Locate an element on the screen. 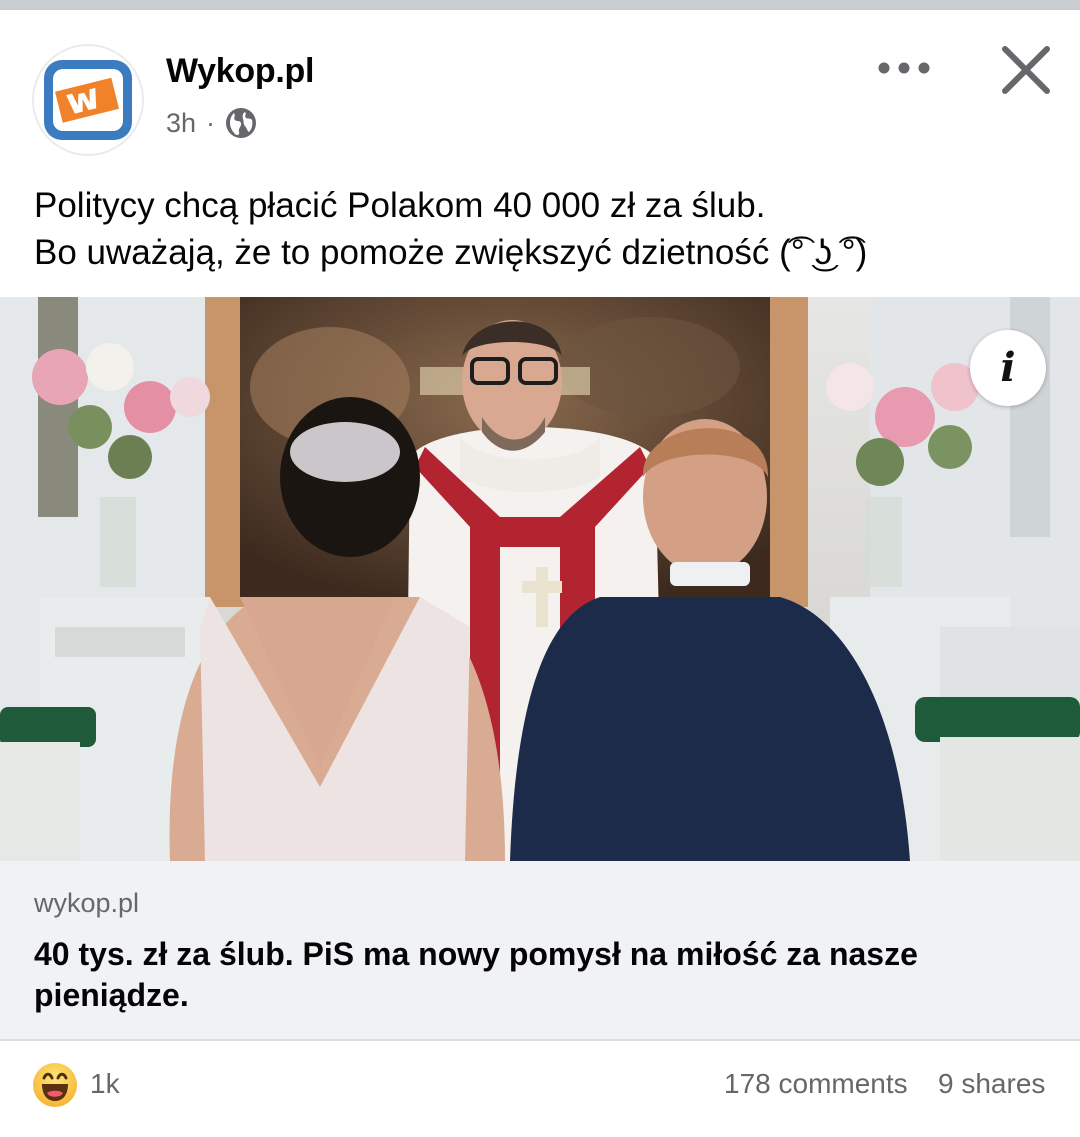 This screenshot has width=1080, height=1137. close-post-button is located at coordinates (1026, 70).